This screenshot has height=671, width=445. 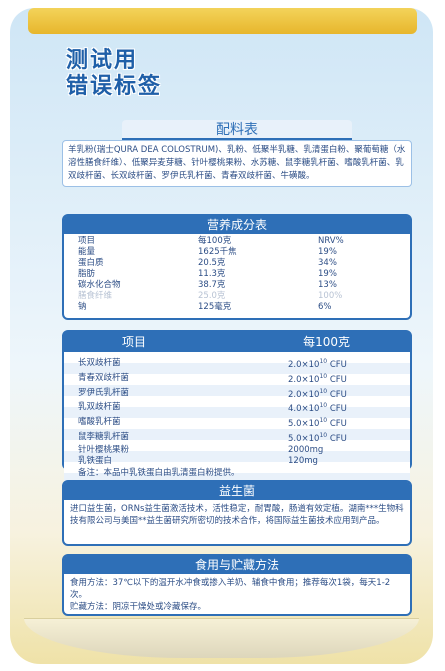 I want to click on nutrient-amount: 125毫克, so click(x=215, y=307).